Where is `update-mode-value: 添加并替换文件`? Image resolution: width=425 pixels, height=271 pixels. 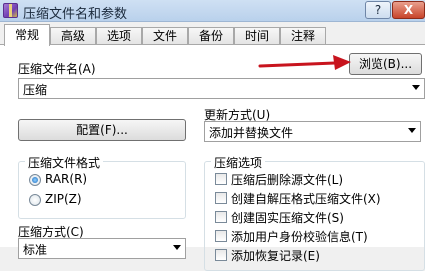 update-mode-value: 添加并替换文件 is located at coordinates (251, 133).